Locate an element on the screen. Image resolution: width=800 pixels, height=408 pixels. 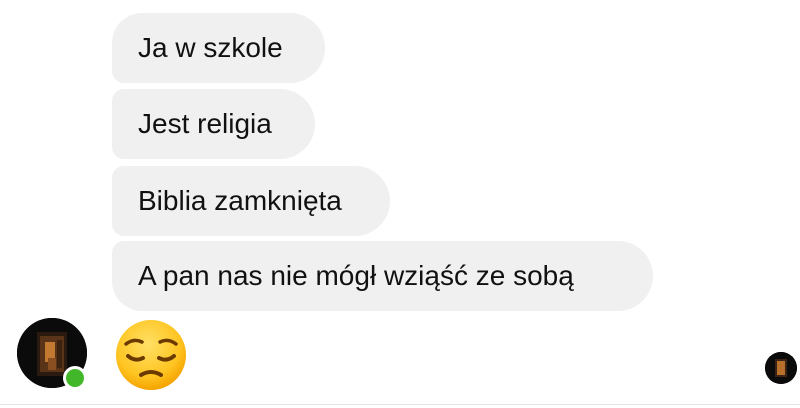
message-text: Biblia zamknięta is located at coordinates (240, 200).